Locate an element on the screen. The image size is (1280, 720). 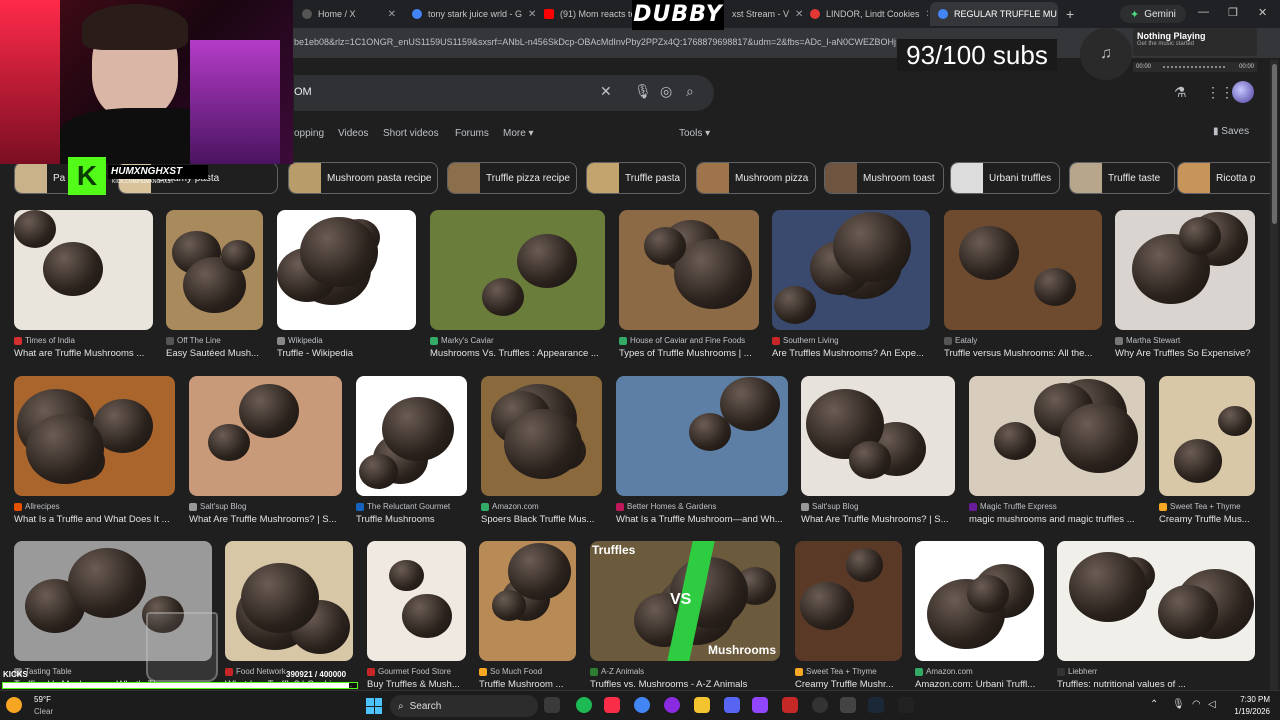
search-input: OM is located at coordinates (303, 92).